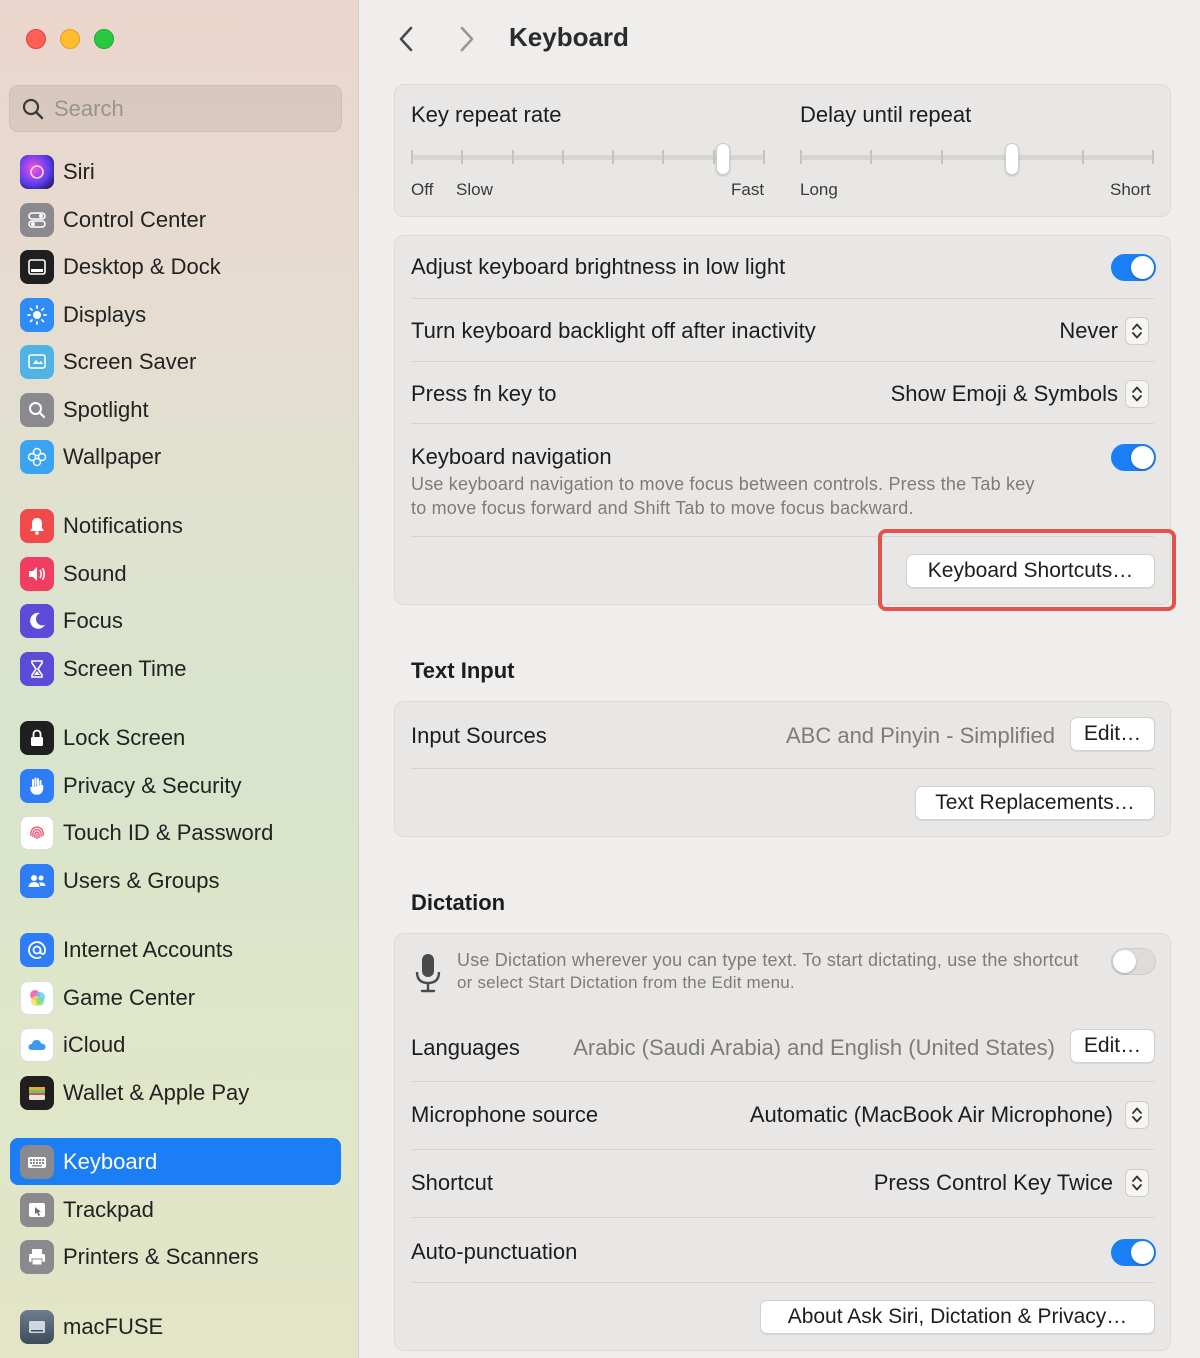  I want to click on sidebar-item-control-center: Control Center, so click(175, 219).